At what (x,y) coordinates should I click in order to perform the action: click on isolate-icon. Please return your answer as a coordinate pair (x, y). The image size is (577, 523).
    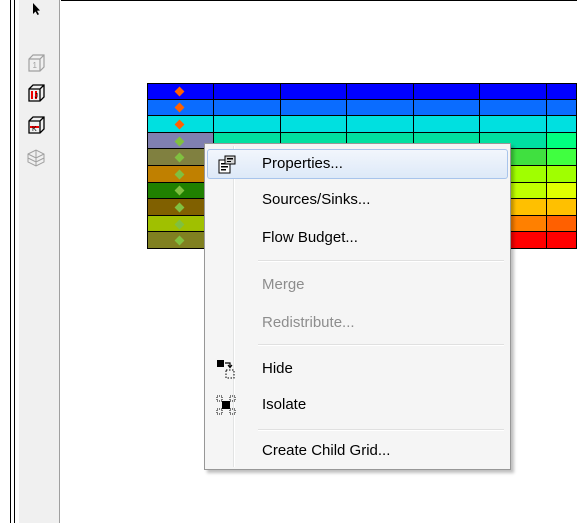
    Looking at the image, I should click on (226, 405).